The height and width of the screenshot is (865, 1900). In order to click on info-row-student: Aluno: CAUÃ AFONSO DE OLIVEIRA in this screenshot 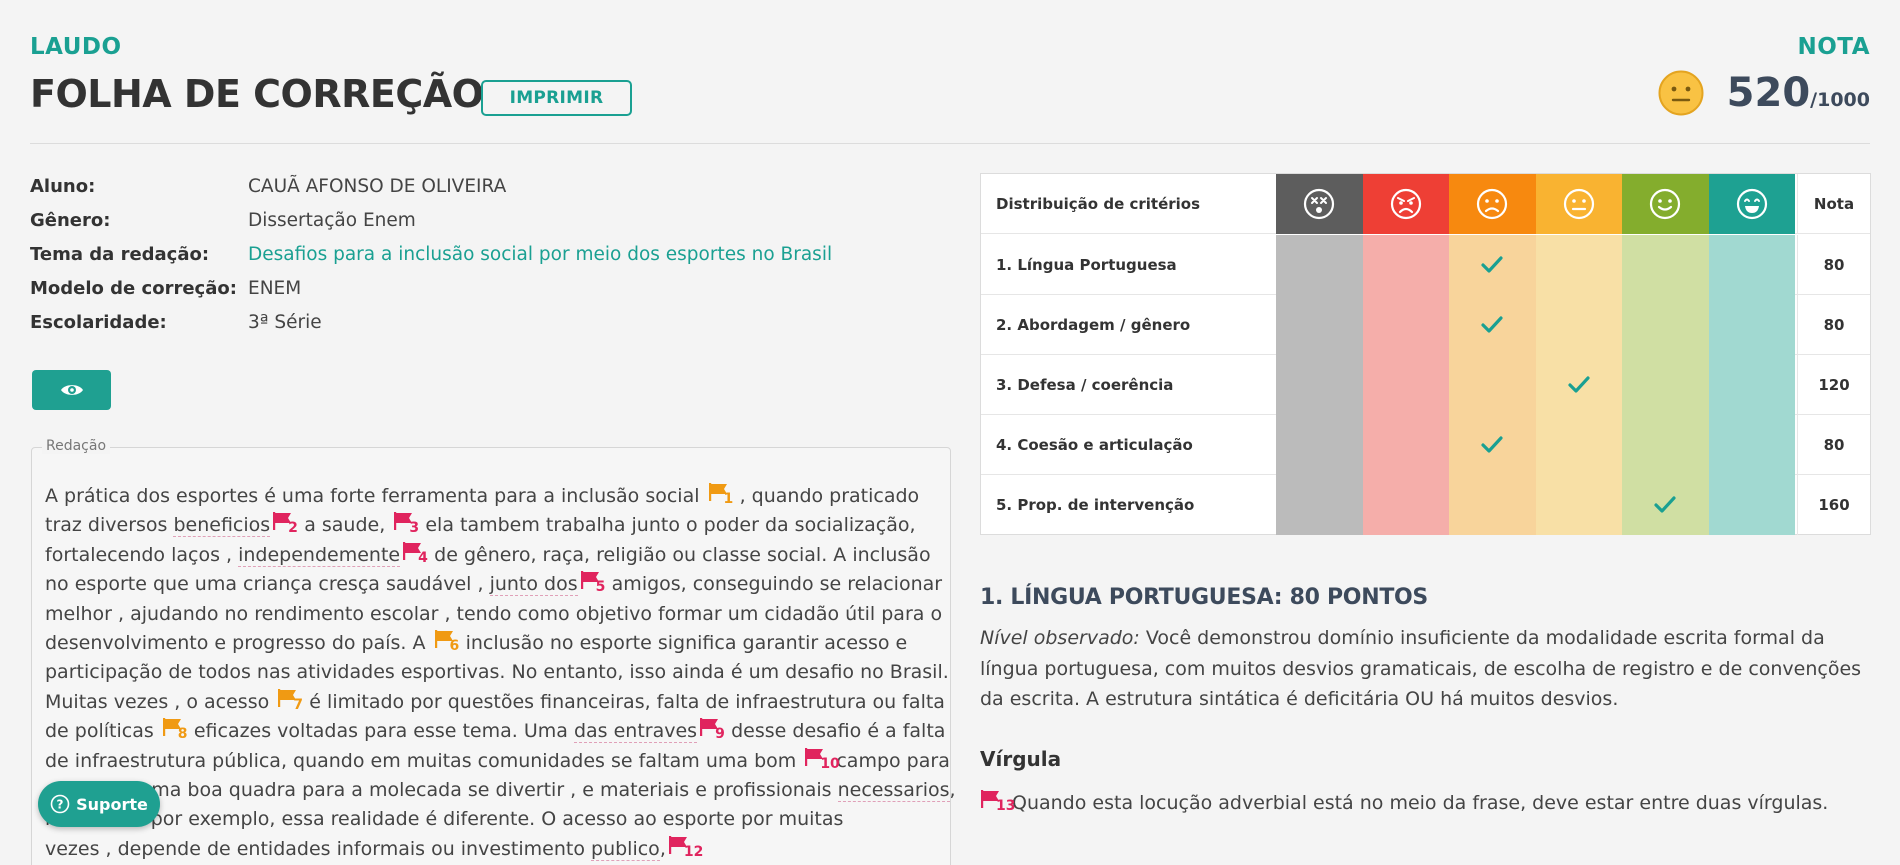, I will do `click(480, 193)`.